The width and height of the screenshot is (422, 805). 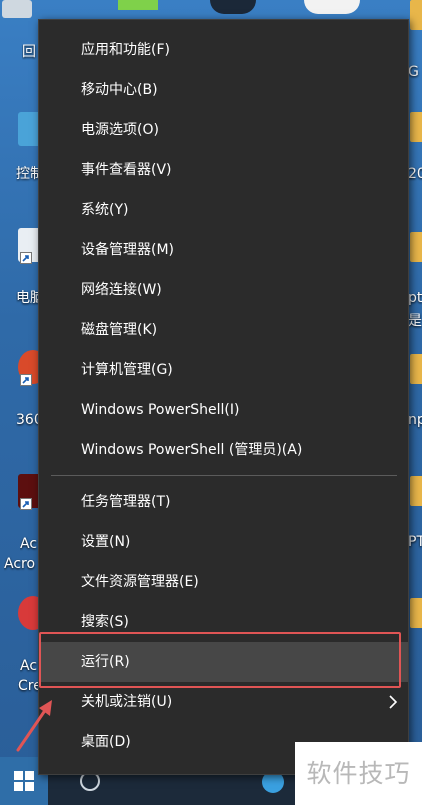 I want to click on desktop-label: 360, so click(x=27, y=420).